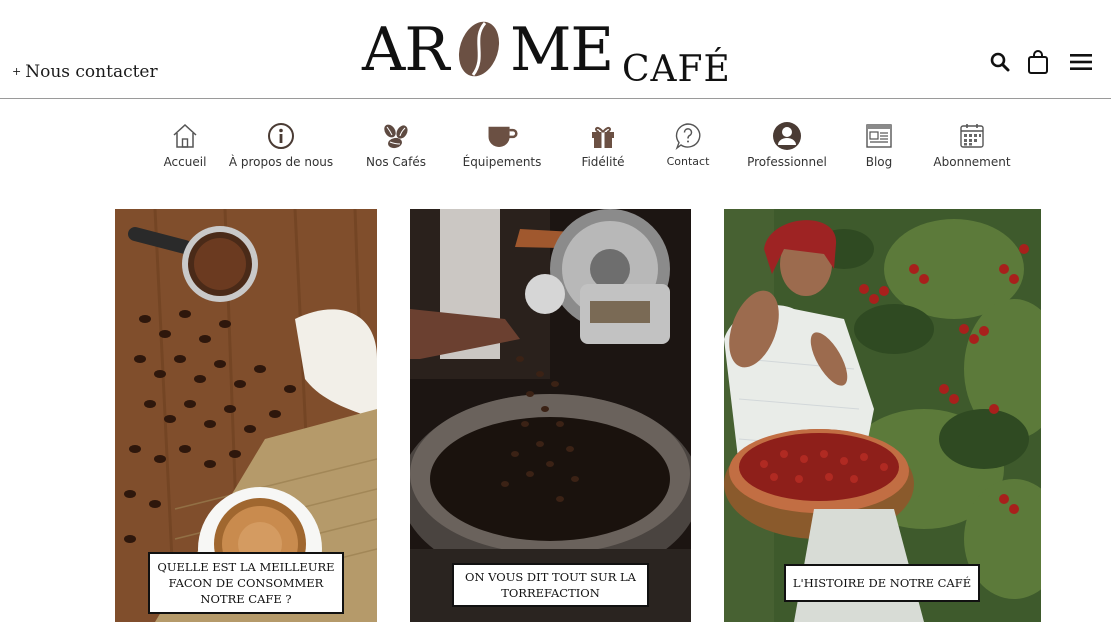 The height and width of the screenshot is (622, 1111). I want to click on nav-item-abonnement: Abonnement, so click(972, 148).